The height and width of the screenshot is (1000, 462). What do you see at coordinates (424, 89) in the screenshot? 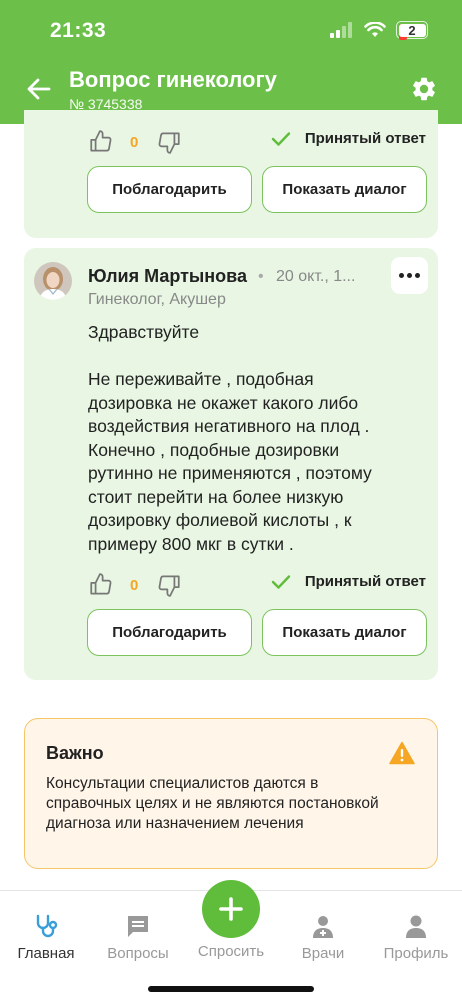
I see `gear-icon` at bounding box center [424, 89].